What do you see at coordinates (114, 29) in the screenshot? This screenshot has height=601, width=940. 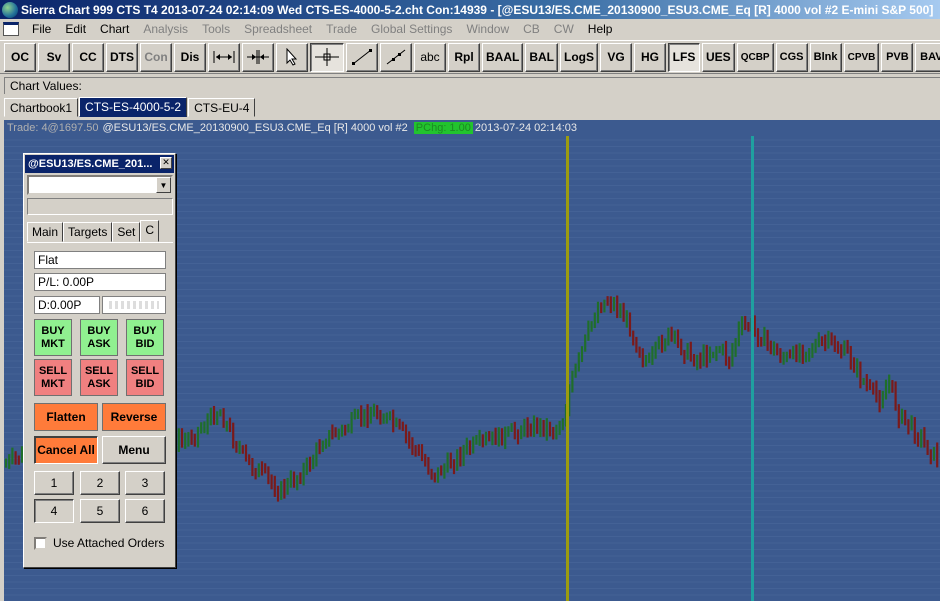 I see `menu-chart: Chart` at bounding box center [114, 29].